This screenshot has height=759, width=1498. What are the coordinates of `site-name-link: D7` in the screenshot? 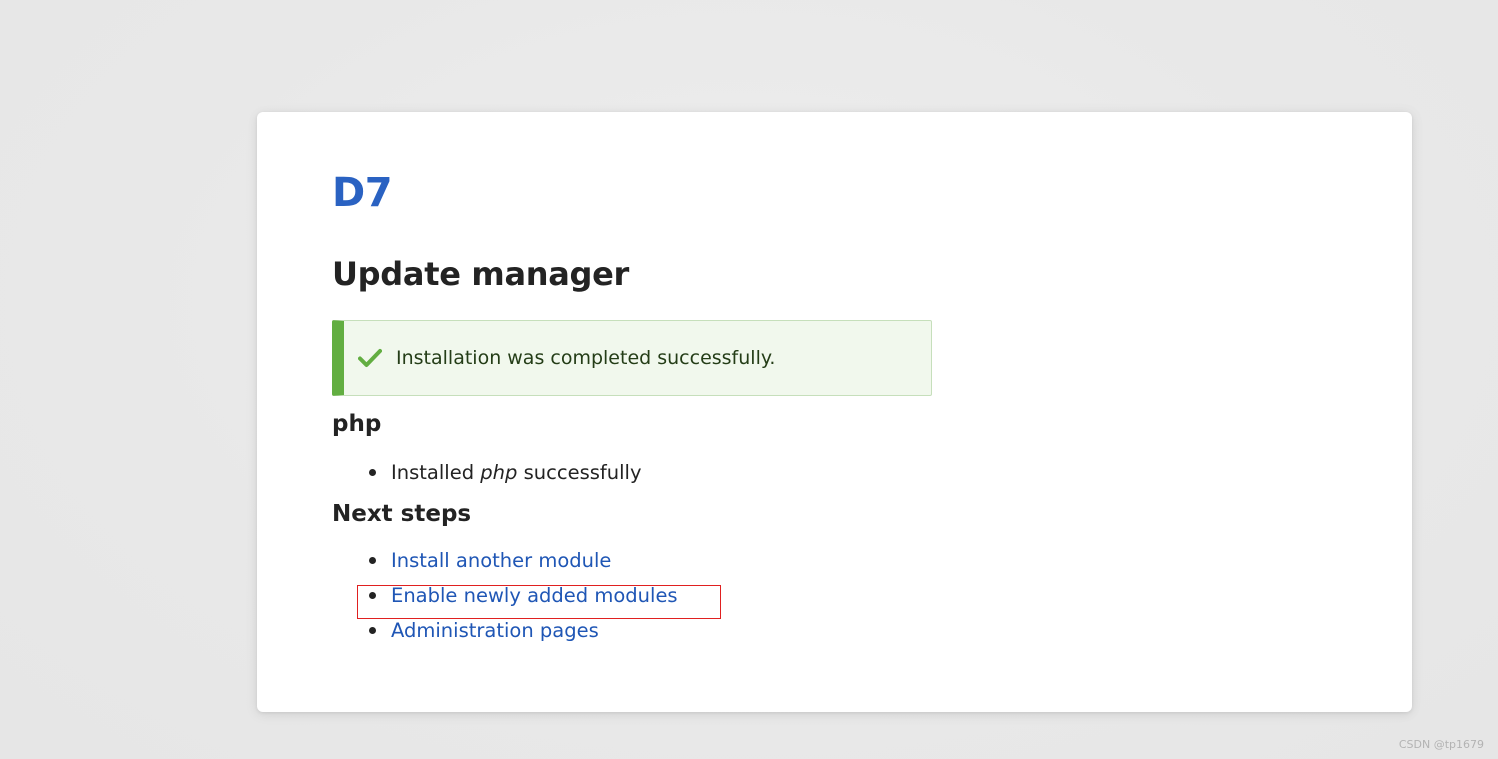 It's located at (362, 193).